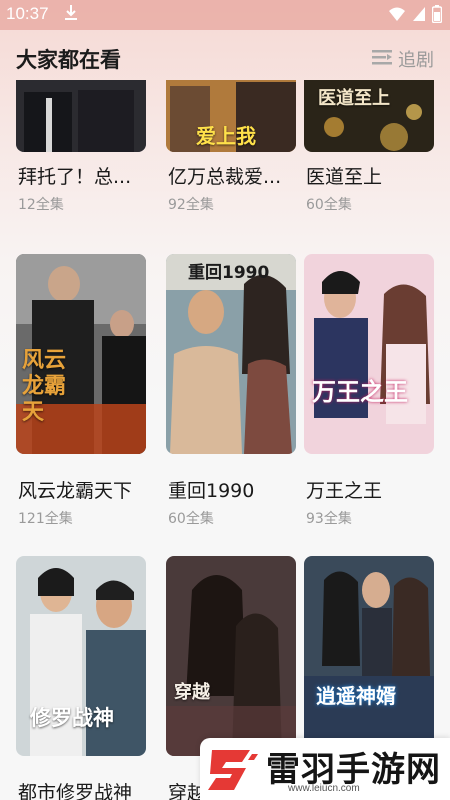  Describe the element at coordinates (344, 177) in the screenshot. I see `drama-title: 医道至上` at that location.